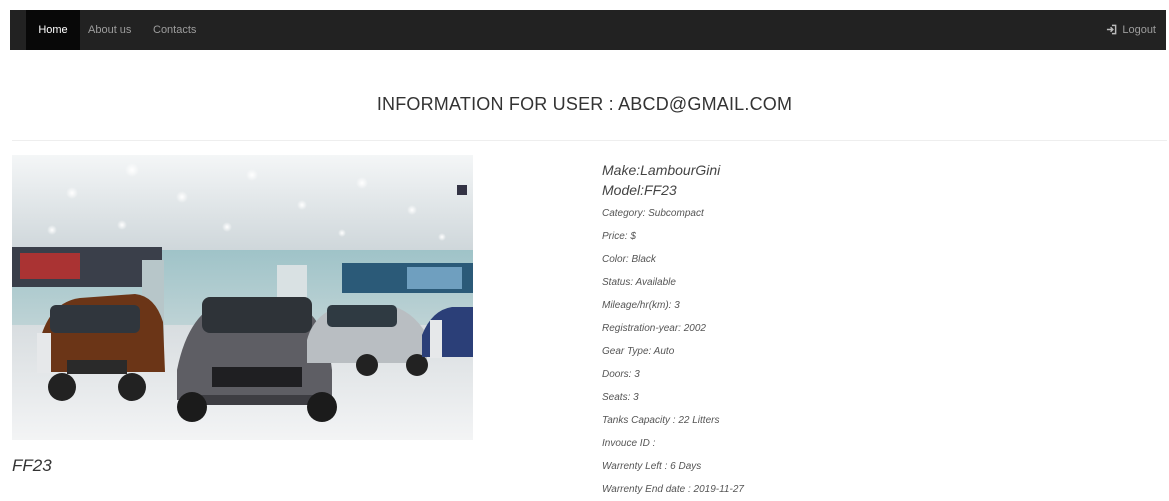 This screenshot has height=501, width=1169. Describe the element at coordinates (661, 420) in the screenshot. I see `car-tank-capacity: Tanks Capacity : 22 Litters` at that location.